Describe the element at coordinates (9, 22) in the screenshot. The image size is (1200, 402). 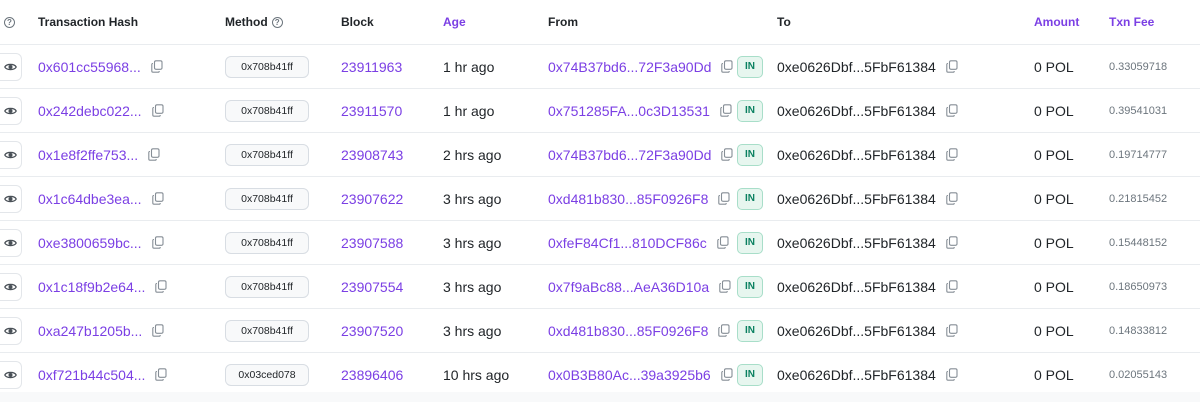
I see `header-help-icon: ?` at that location.